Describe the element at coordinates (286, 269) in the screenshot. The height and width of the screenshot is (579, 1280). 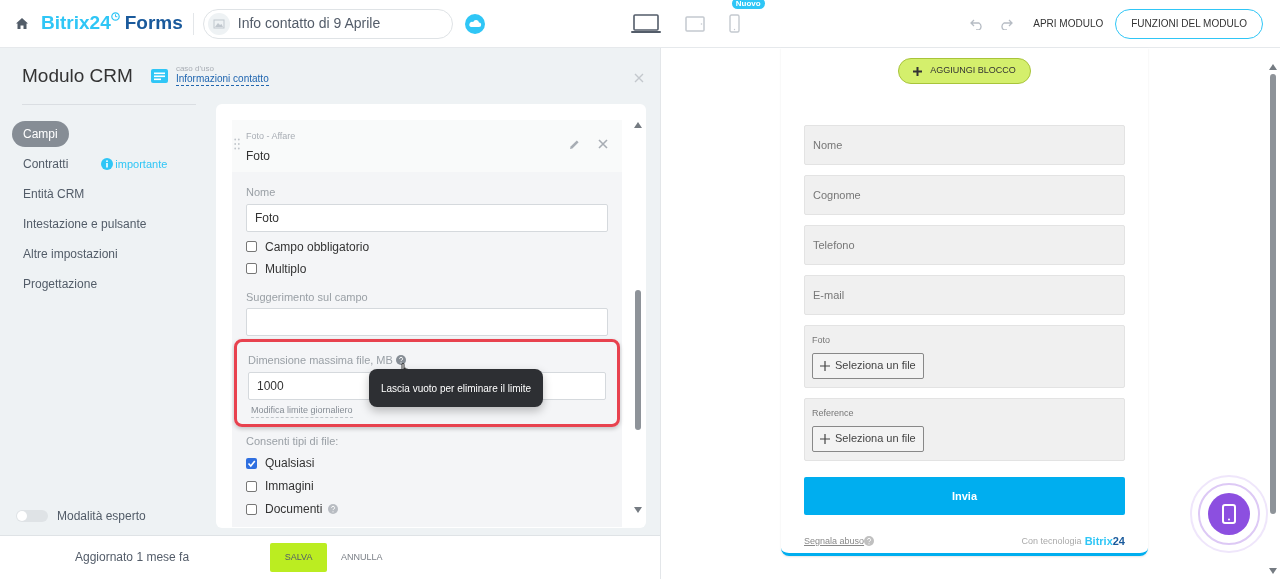
I see `checkbox-label: Multiplo` at that location.